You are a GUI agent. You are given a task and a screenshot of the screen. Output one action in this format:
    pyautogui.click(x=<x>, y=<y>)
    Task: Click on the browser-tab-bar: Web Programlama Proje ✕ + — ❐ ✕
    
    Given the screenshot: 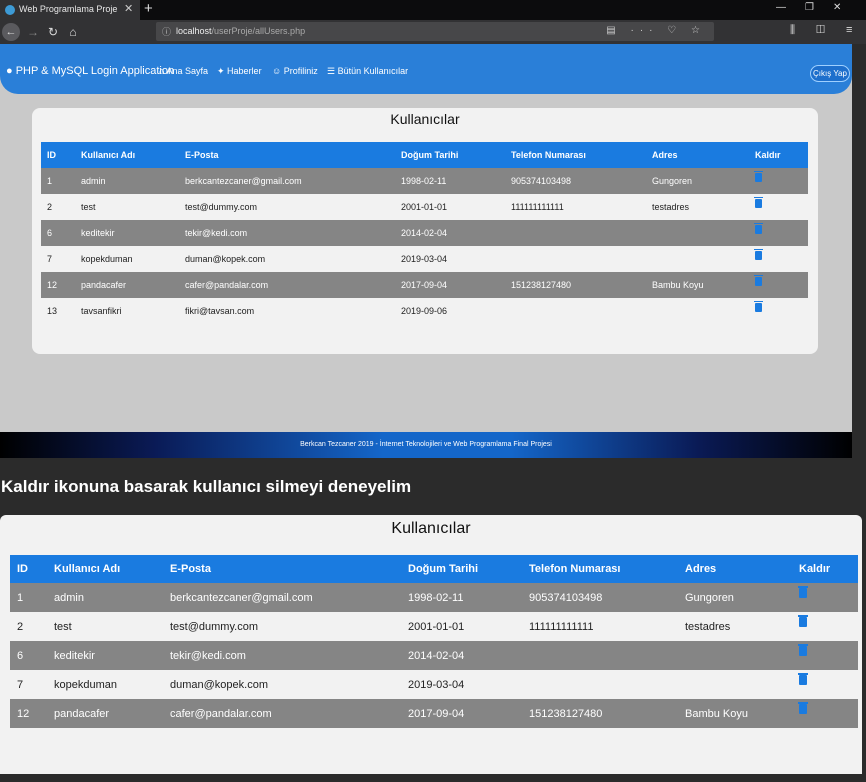 What is the action you would take?
    pyautogui.click(x=433, y=10)
    